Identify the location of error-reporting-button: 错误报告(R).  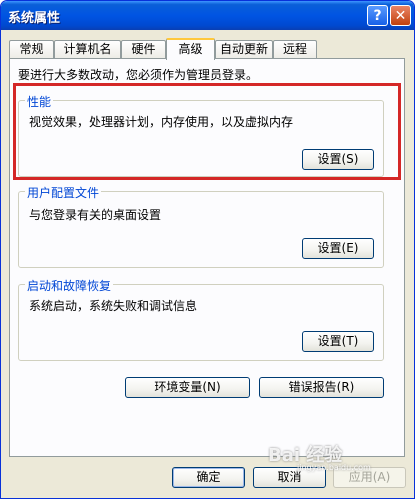
(321, 387).